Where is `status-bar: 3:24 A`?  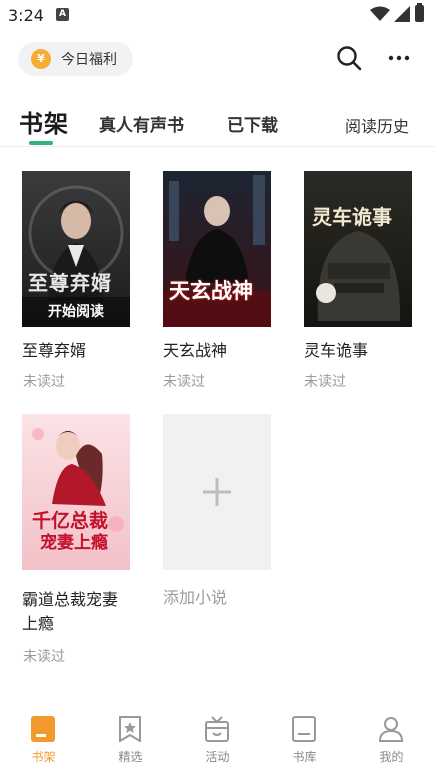 status-bar: 3:24 A is located at coordinates (217, 15).